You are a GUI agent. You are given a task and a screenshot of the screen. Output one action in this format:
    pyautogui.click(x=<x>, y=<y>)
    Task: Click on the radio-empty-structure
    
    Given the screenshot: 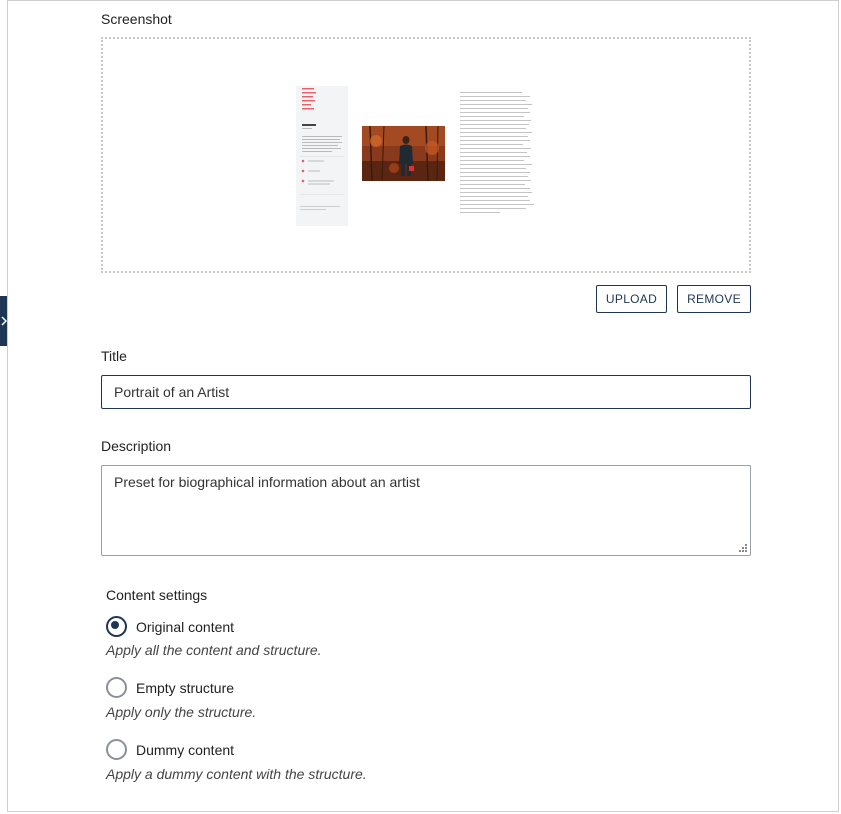 What is the action you would take?
    pyautogui.click(x=116, y=687)
    